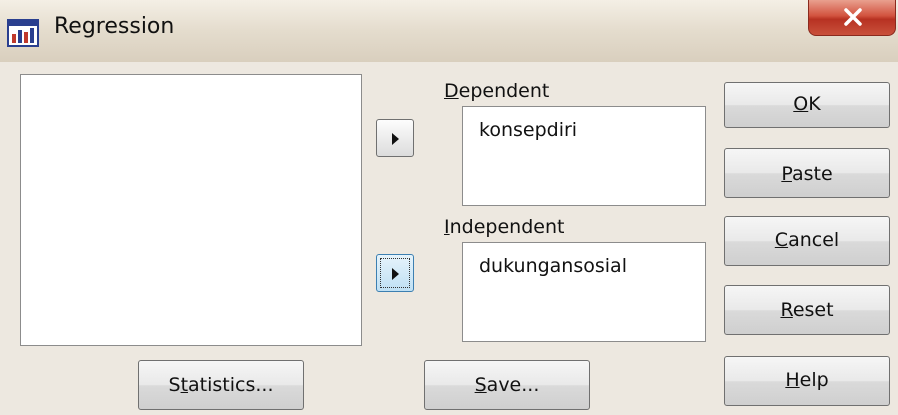 This screenshot has width=898, height=415. Describe the element at coordinates (807, 105) in the screenshot. I see `ok-button: OK` at that location.